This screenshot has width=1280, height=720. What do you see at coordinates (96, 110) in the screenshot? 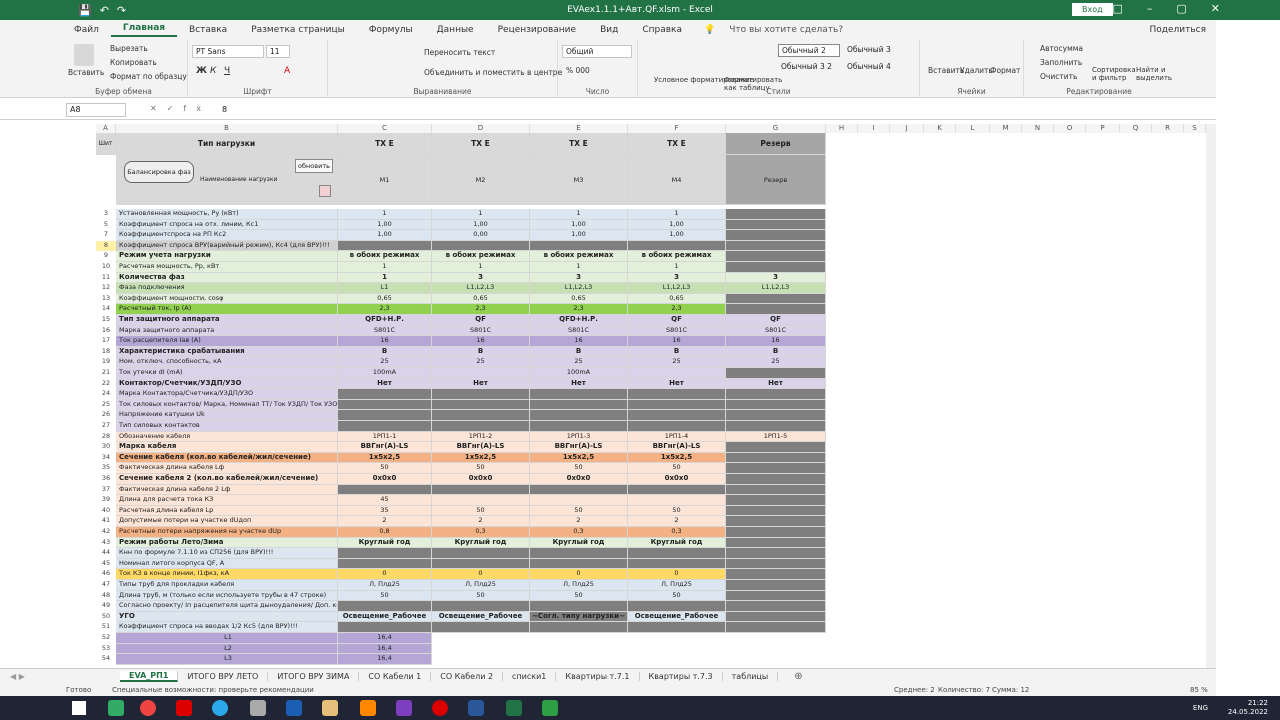
I see `name-box: A8` at bounding box center [96, 110].